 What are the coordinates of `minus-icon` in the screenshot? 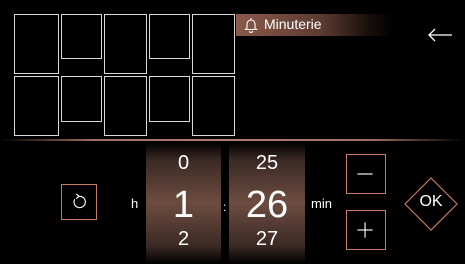 It's located at (365, 174).